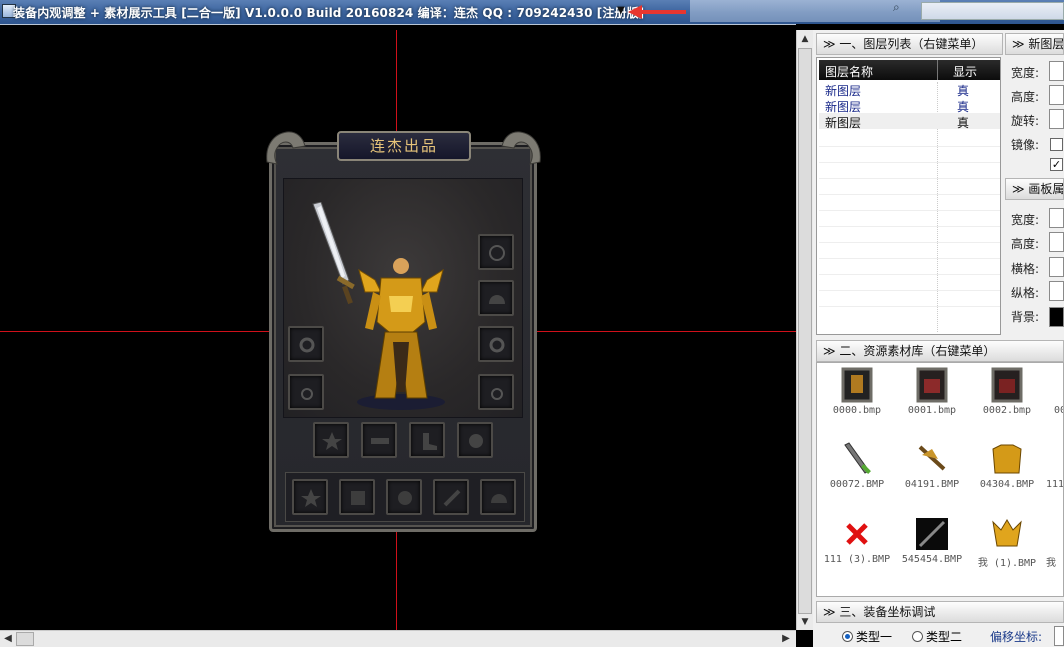 The width and height of the screenshot is (1064, 647). I want to click on mirror-label: 镜像:, so click(1025, 145).